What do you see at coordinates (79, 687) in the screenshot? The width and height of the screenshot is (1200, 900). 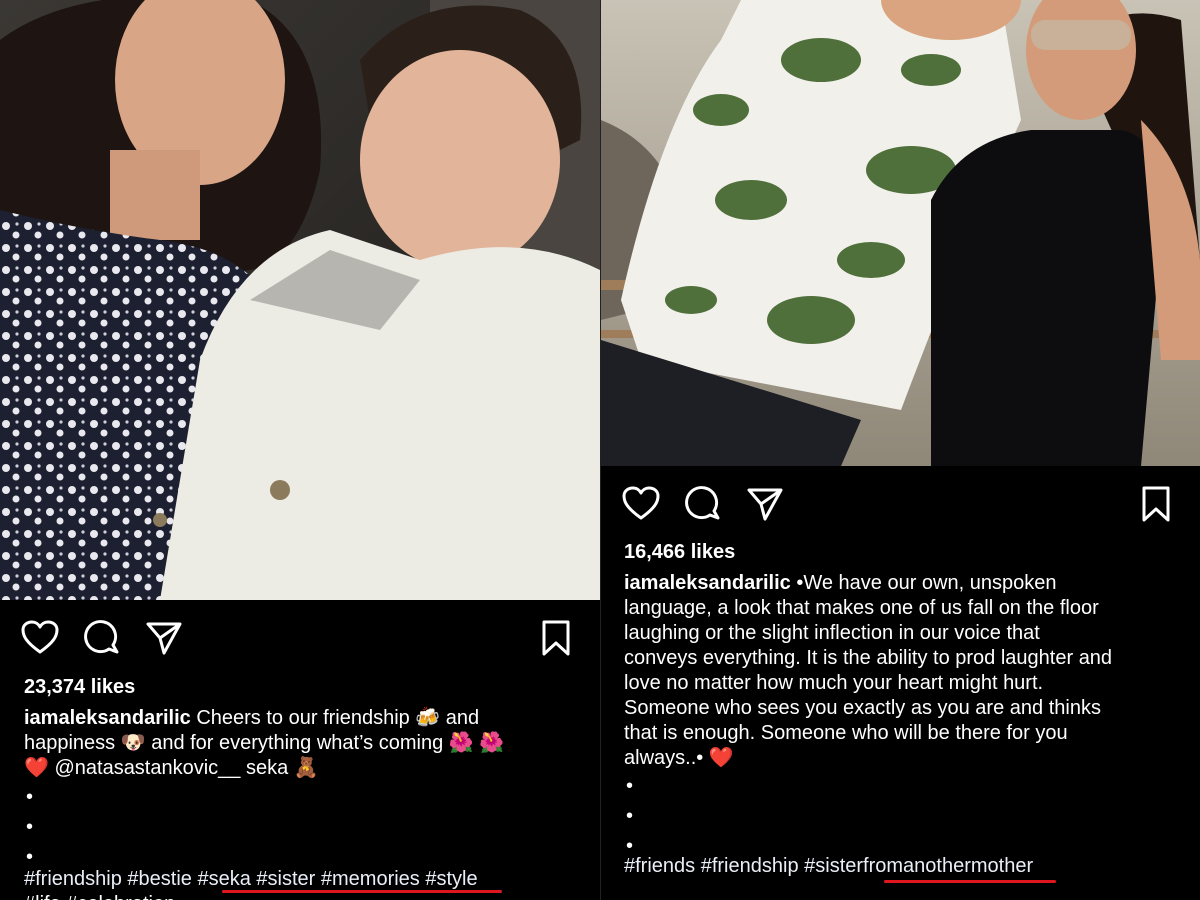 I see `likes-count: 23,374 likes` at bounding box center [79, 687].